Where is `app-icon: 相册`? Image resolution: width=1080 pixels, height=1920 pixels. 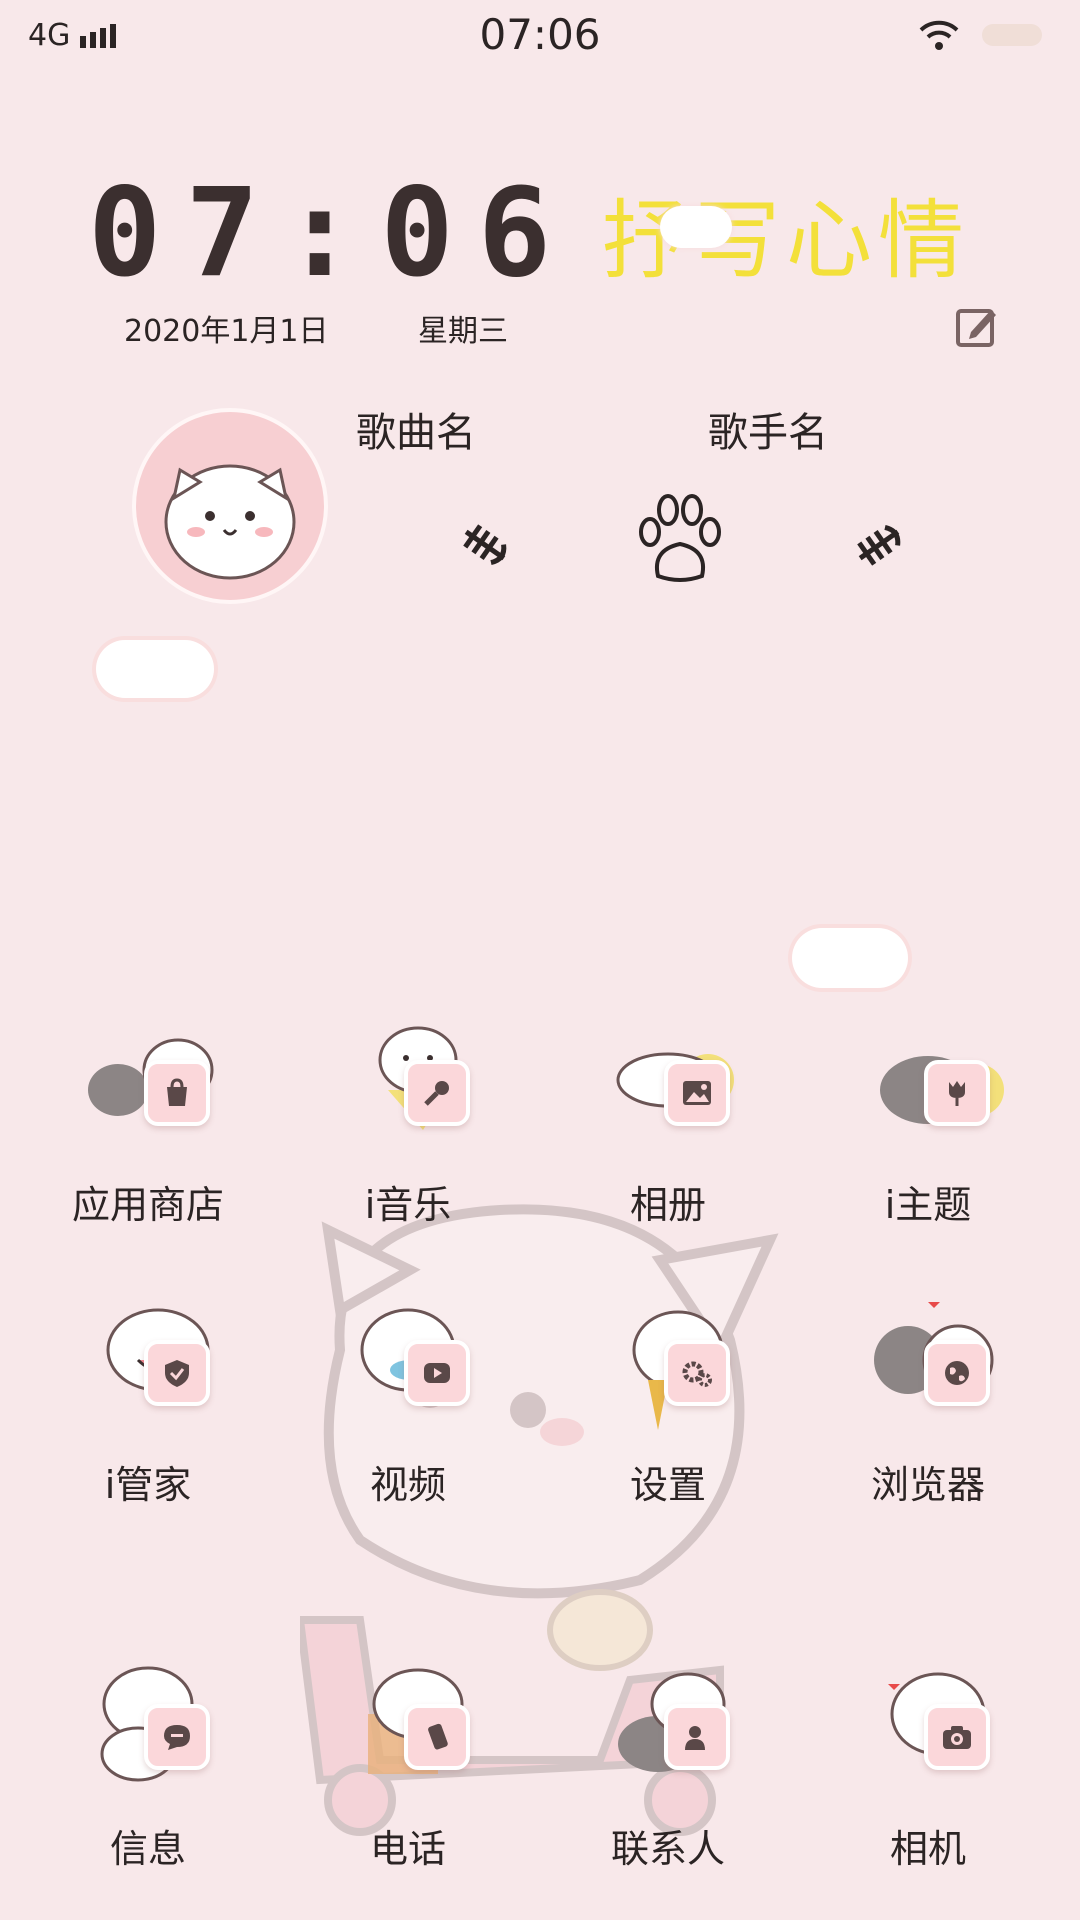
app-icon: 相册 is located at coordinates (668, 1130).